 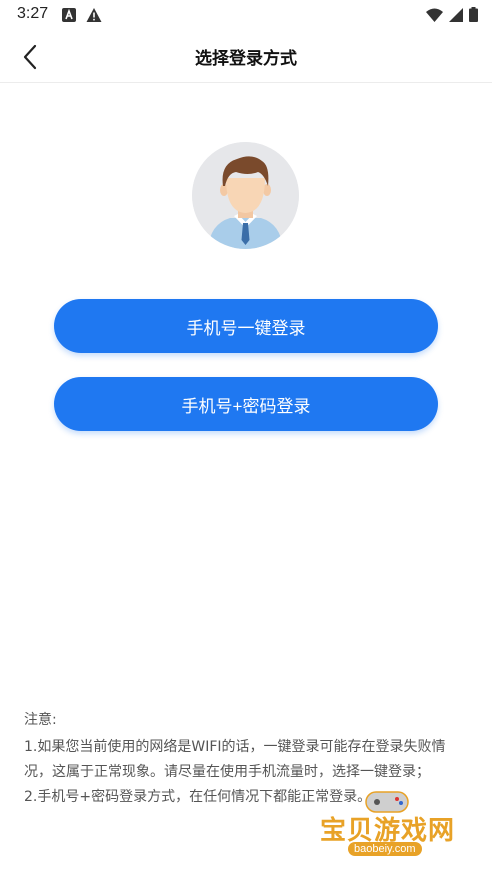 I want to click on title-bar: 选择登录方式, so click(x=246, y=56).